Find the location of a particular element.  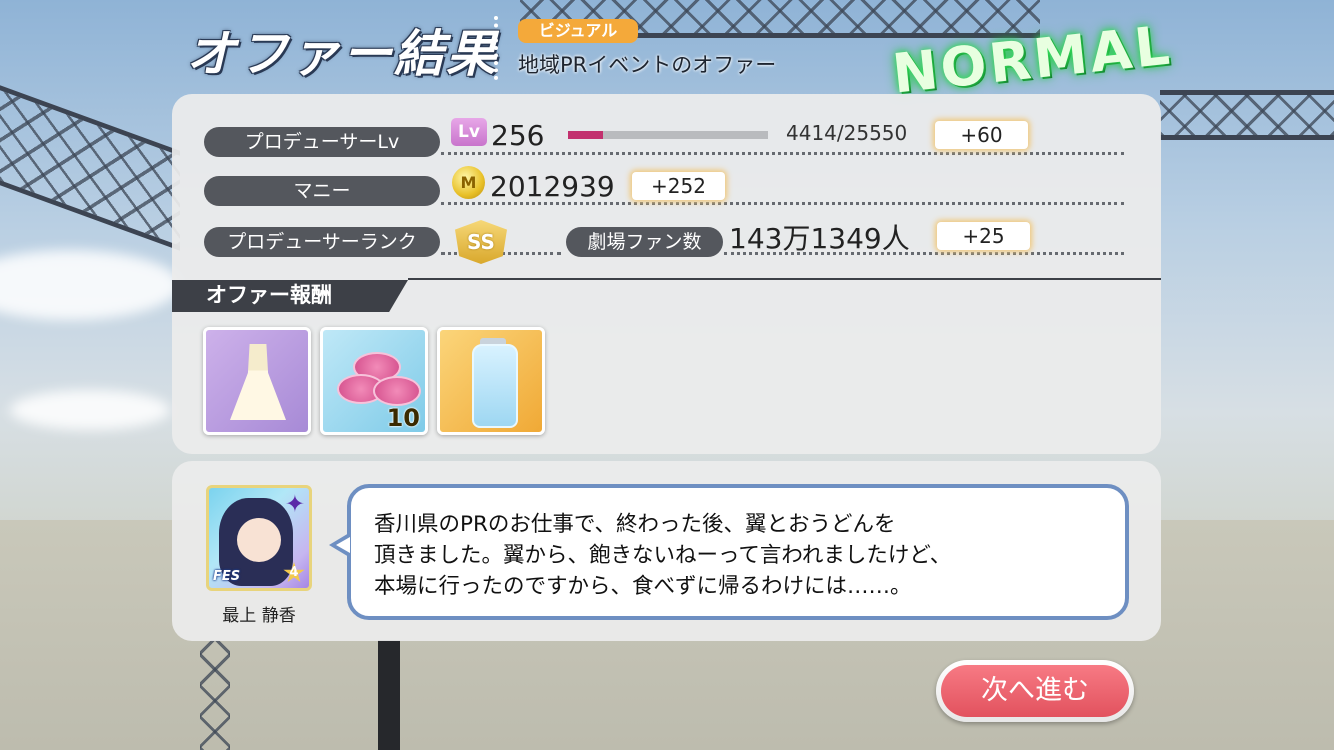

character-name: 最上 静香 is located at coordinates (259, 616).